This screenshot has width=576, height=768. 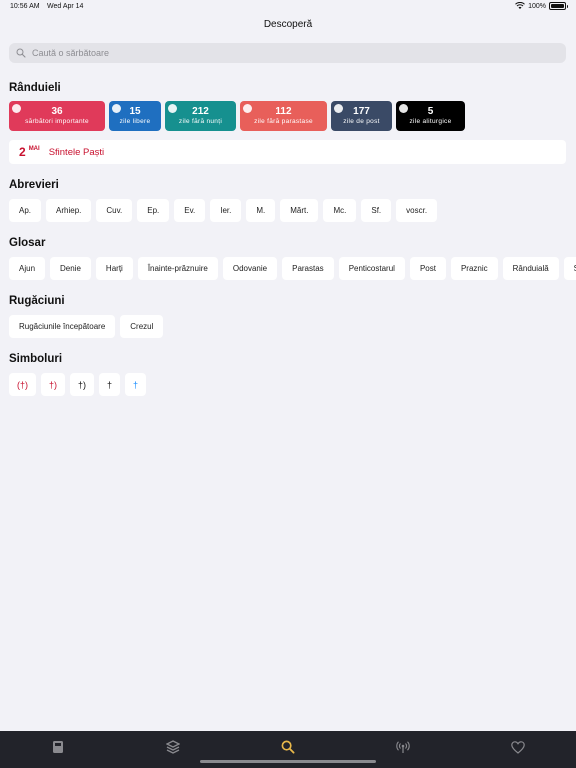 I want to click on card-count: 5, so click(x=430, y=111).